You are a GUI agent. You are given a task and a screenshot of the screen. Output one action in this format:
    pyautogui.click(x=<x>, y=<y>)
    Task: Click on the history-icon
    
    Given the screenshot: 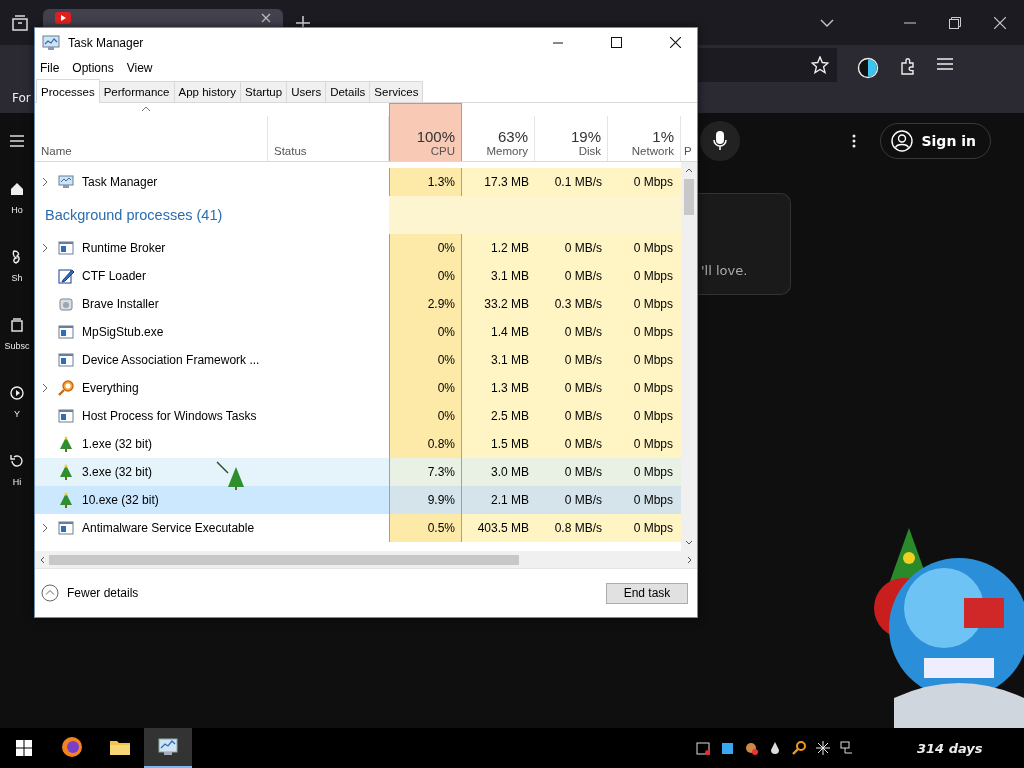 What is the action you would take?
    pyautogui.click(x=17, y=461)
    